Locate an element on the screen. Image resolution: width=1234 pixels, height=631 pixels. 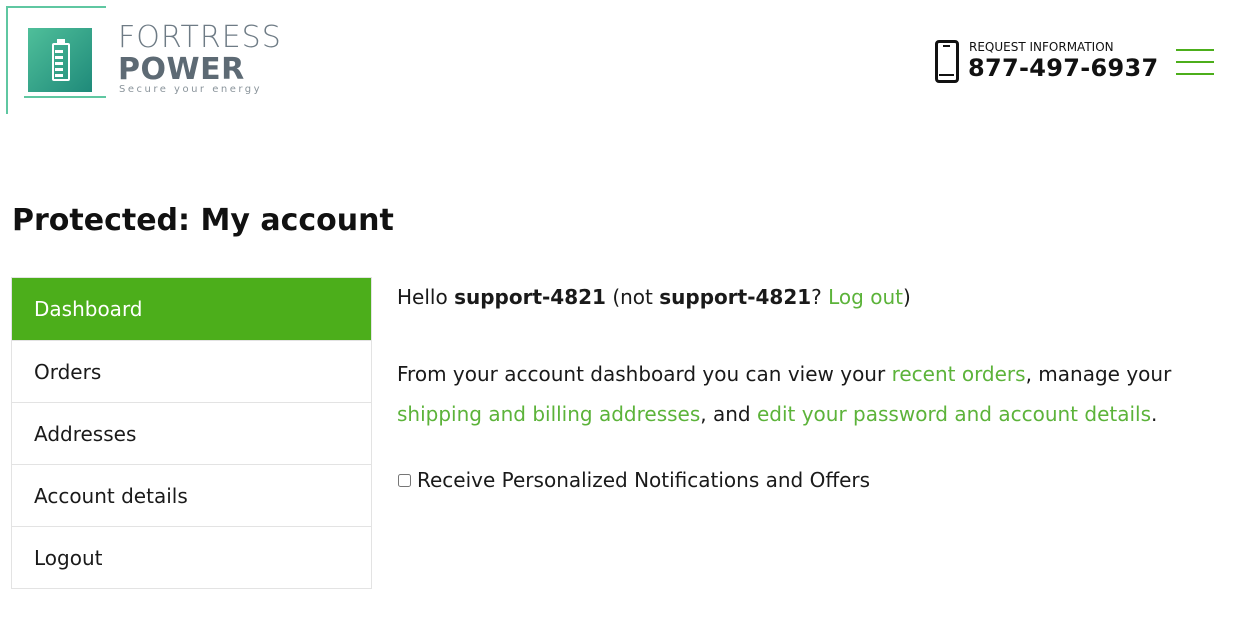
addresses-link: shipping and billing addresses is located at coordinates (548, 414).